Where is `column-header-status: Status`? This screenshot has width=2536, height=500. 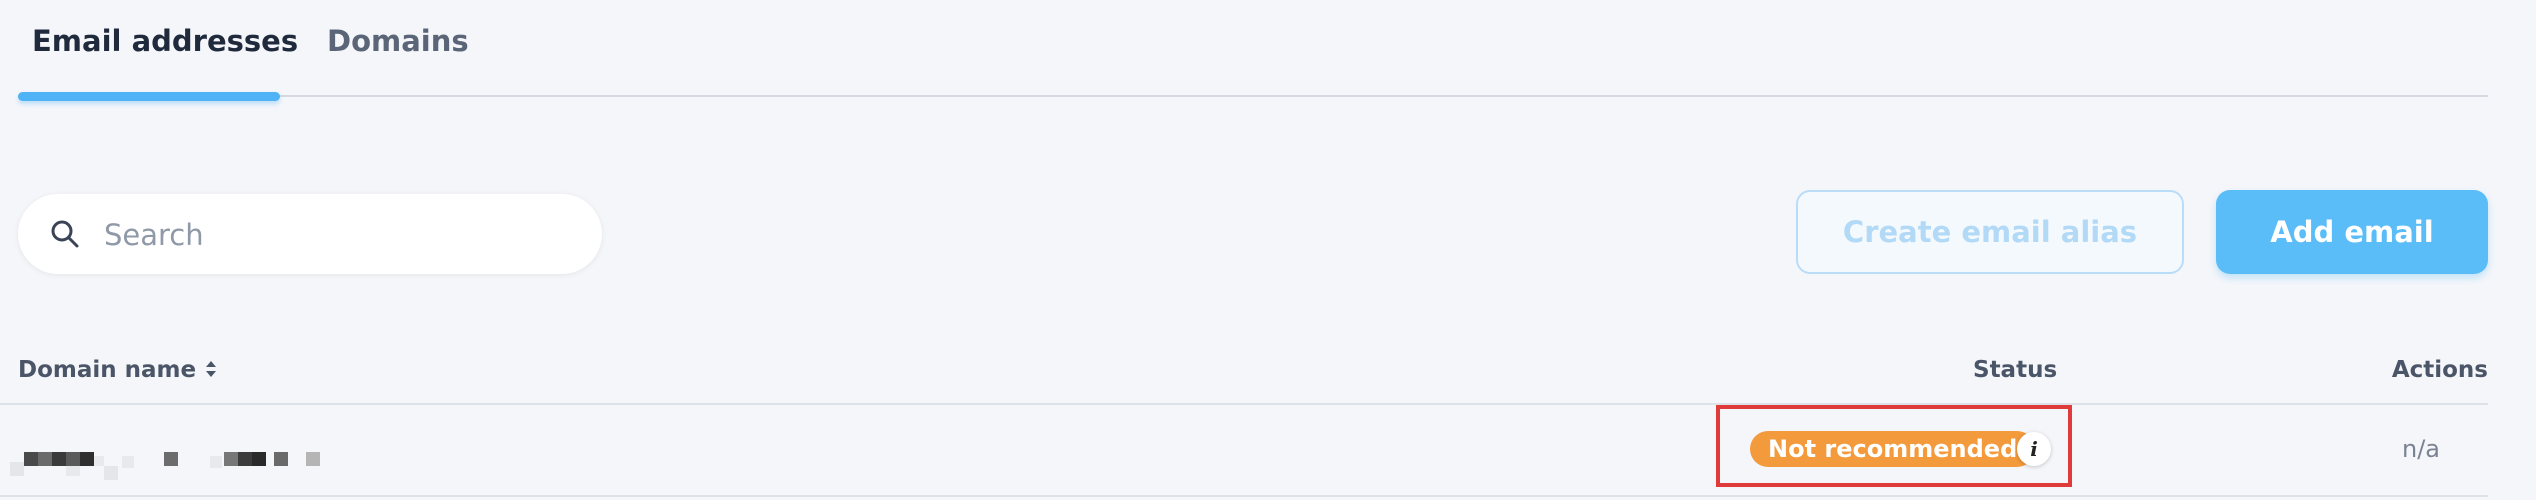
column-header-status: Status is located at coordinates (2015, 370).